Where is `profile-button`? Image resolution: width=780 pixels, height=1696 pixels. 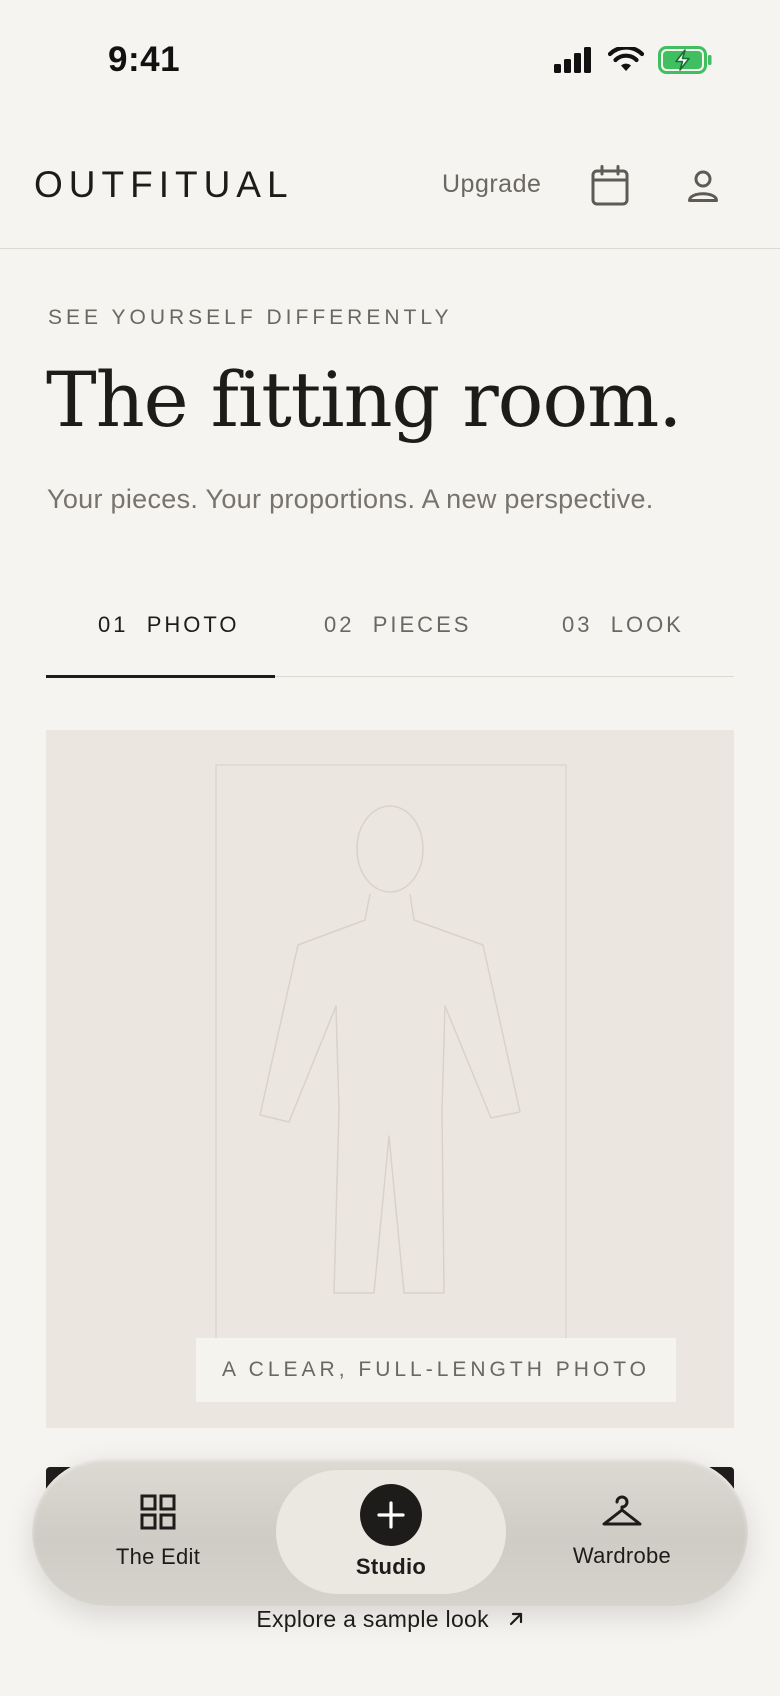
profile-button is located at coordinates (703, 186).